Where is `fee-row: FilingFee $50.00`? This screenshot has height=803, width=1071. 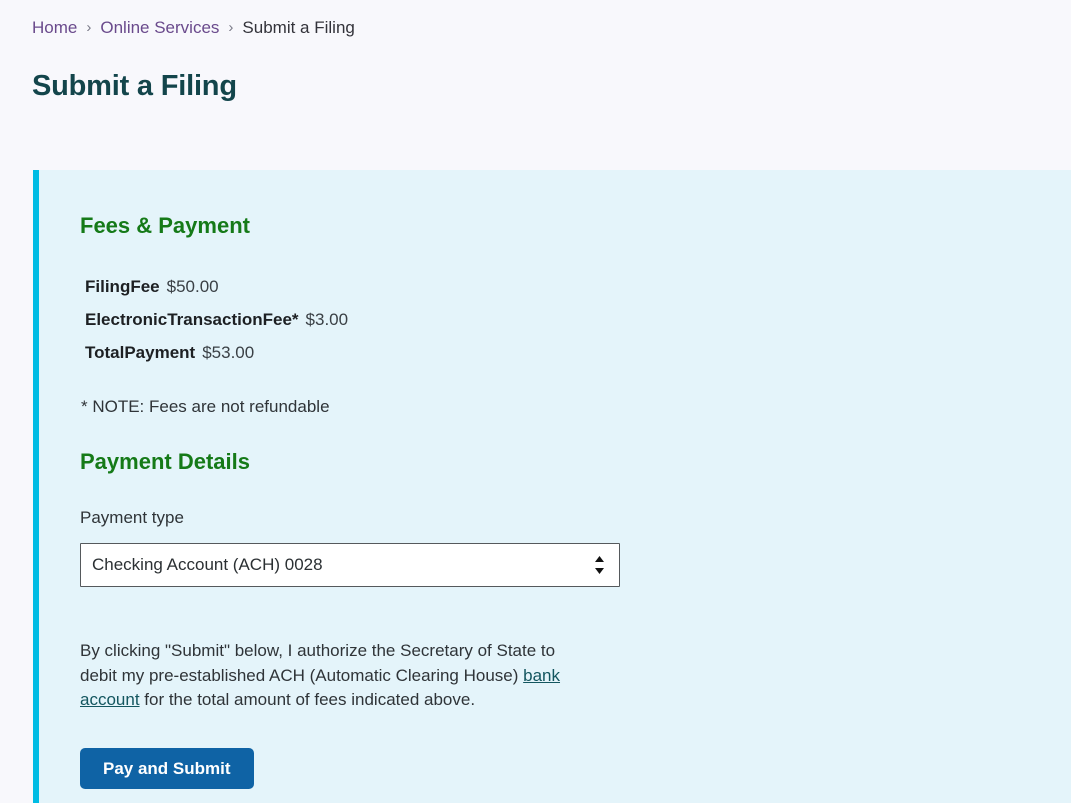 fee-row: FilingFee $50.00 is located at coordinates (575, 286).